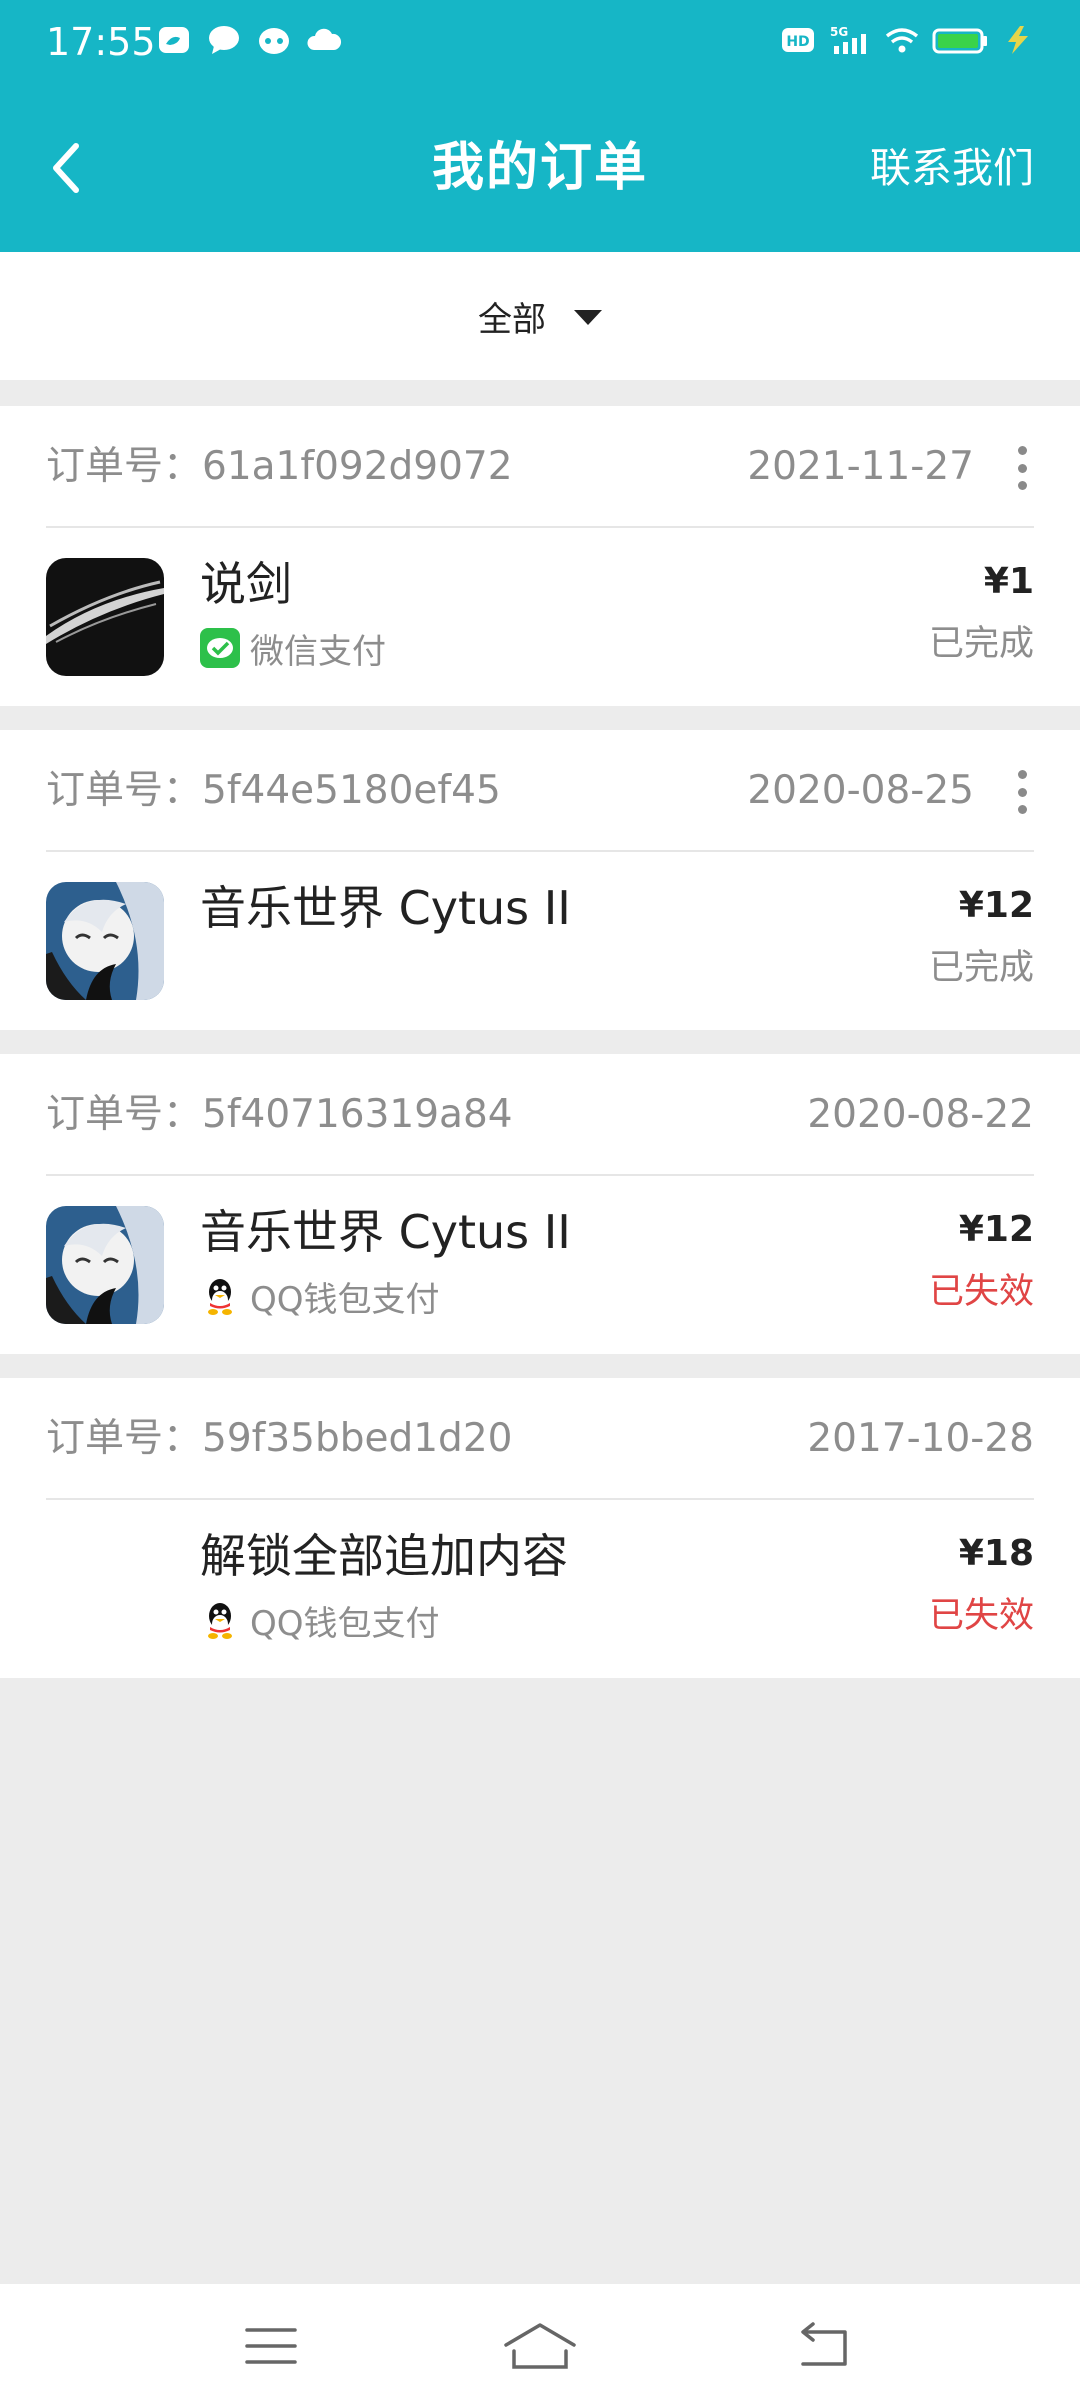  Describe the element at coordinates (279, 466) in the screenshot. I see `order-number: 订单号：61a1f092d9072` at that location.